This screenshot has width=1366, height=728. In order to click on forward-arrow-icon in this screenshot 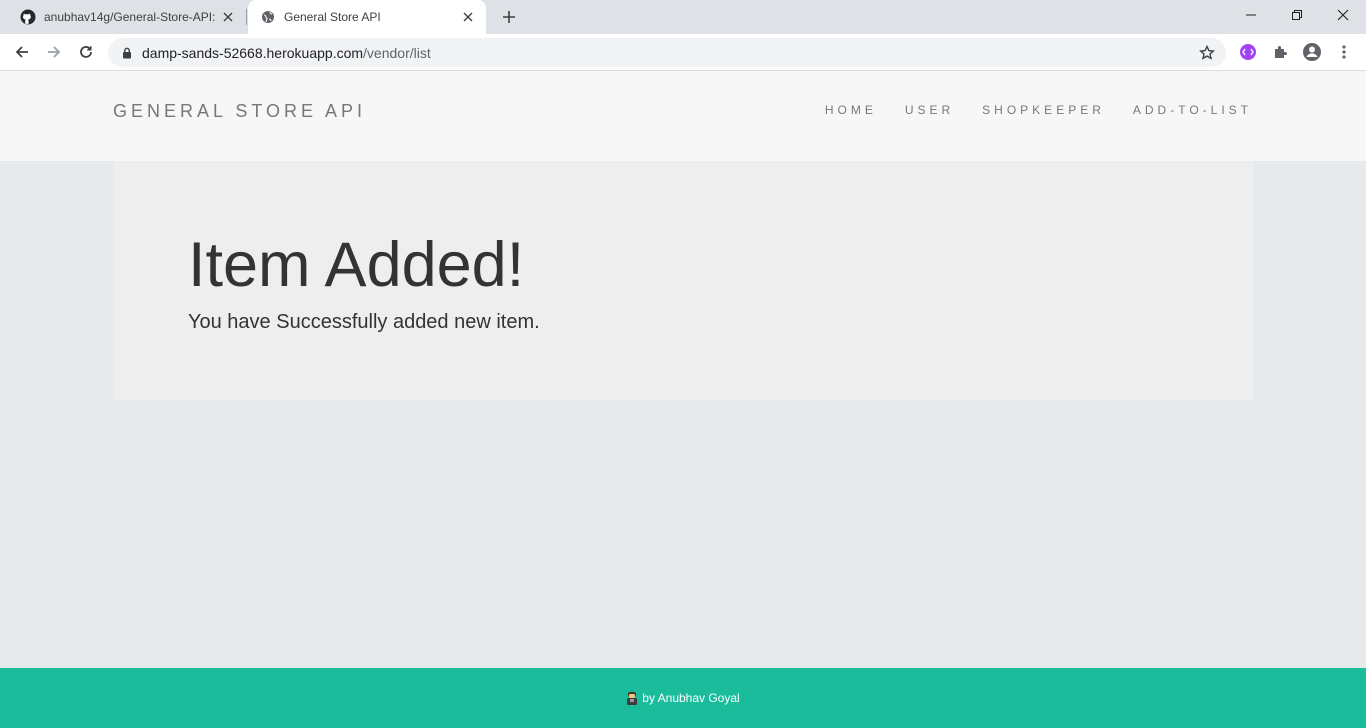, I will do `click(54, 52)`.